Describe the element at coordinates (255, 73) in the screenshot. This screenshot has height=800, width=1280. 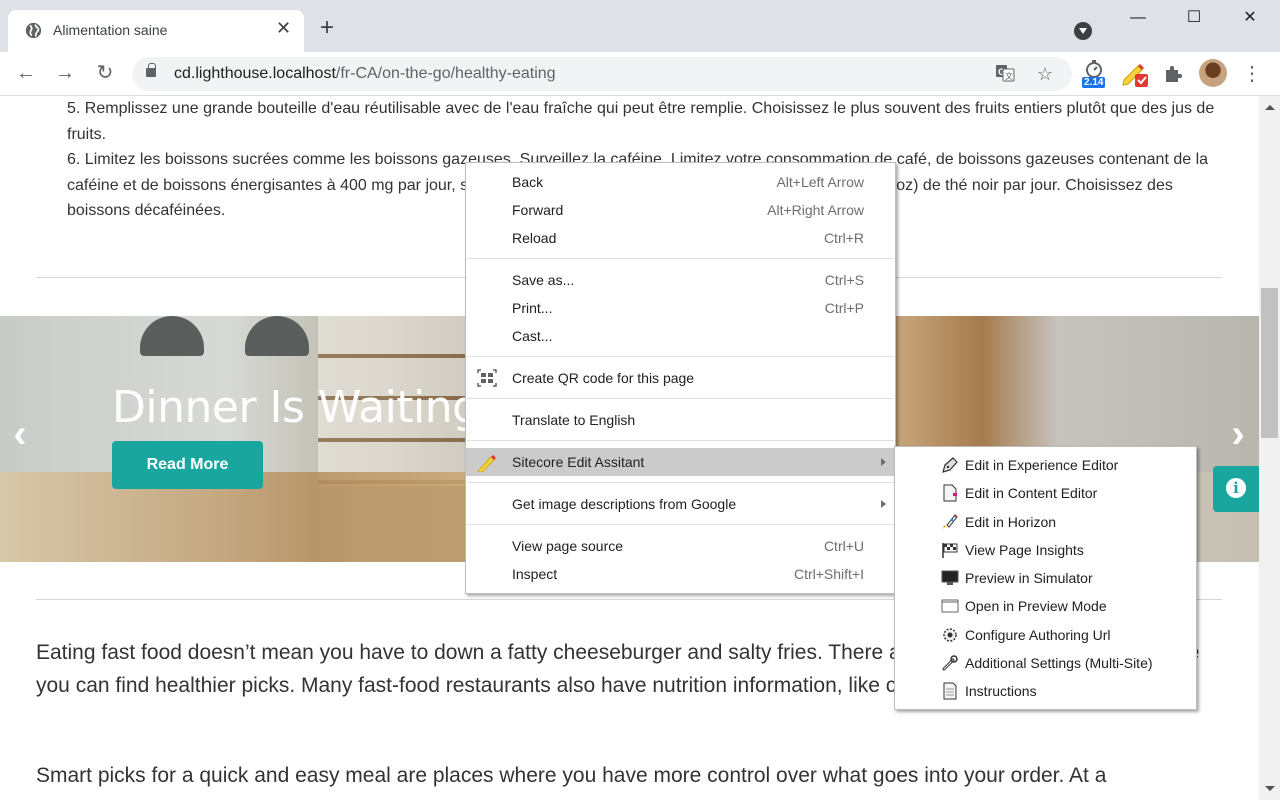
I see `url-host: cd.lighthouse.localhost` at that location.